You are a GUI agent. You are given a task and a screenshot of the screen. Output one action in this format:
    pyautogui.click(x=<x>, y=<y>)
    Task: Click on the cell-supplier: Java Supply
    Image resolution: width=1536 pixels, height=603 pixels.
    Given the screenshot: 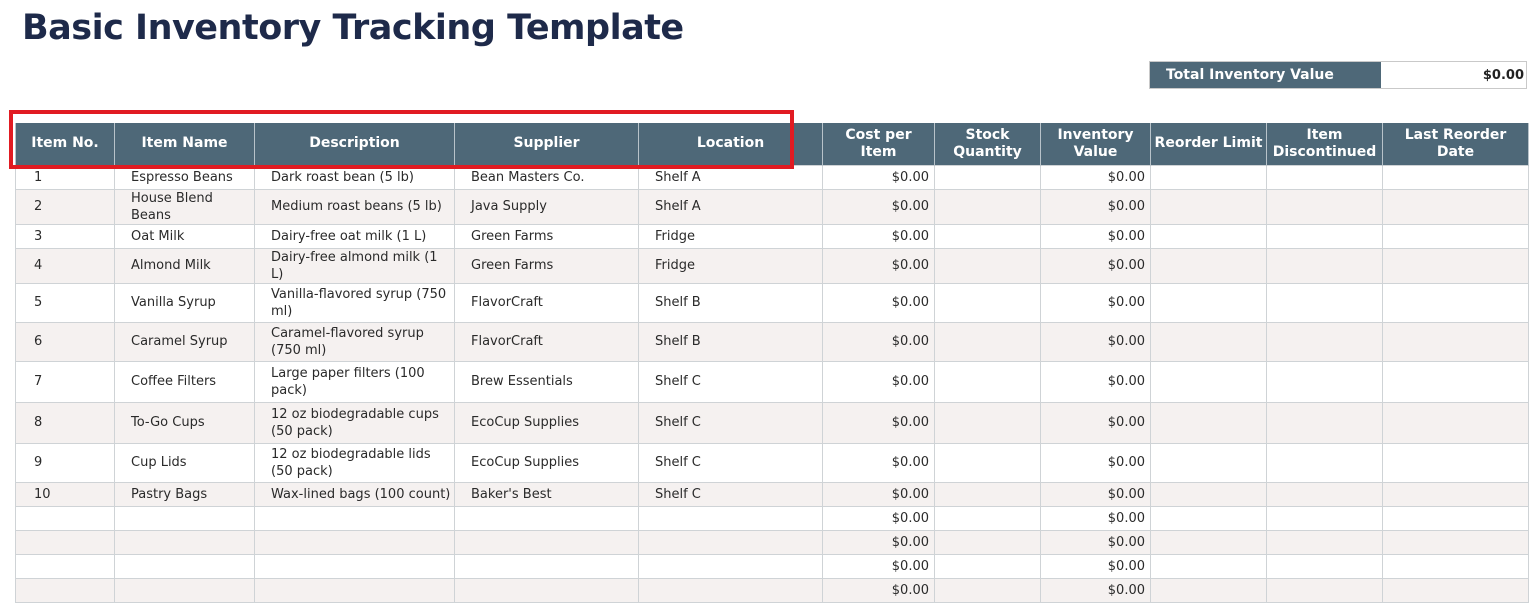 What is the action you would take?
    pyautogui.click(x=546, y=206)
    